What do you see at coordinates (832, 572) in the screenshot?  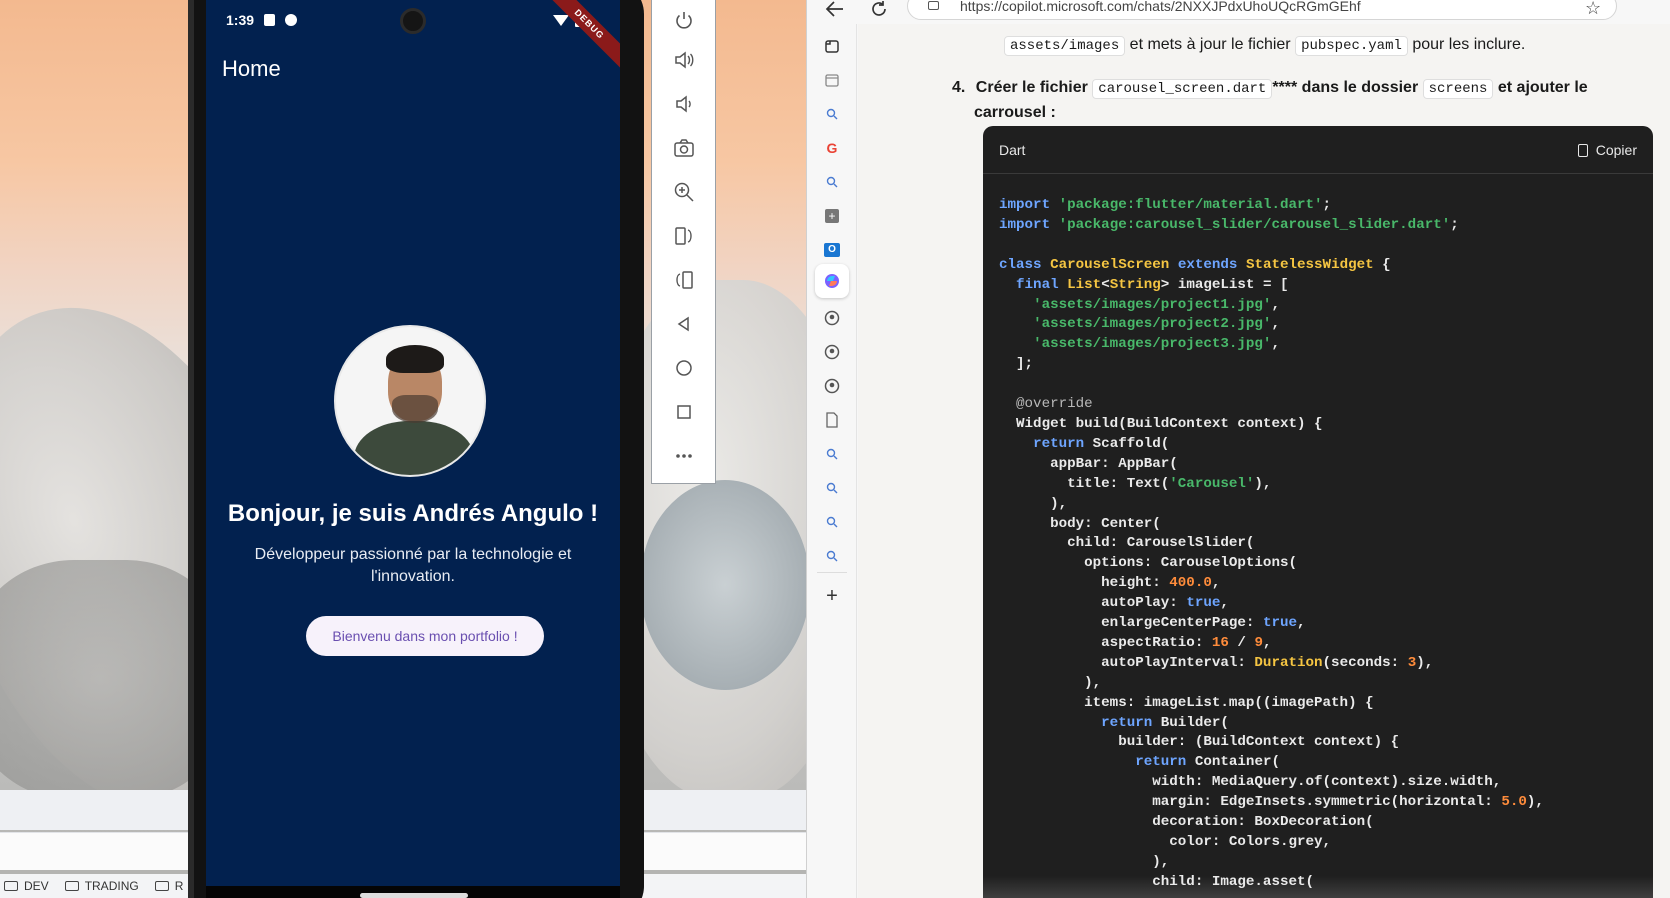 I see `sidebar-divider` at bounding box center [832, 572].